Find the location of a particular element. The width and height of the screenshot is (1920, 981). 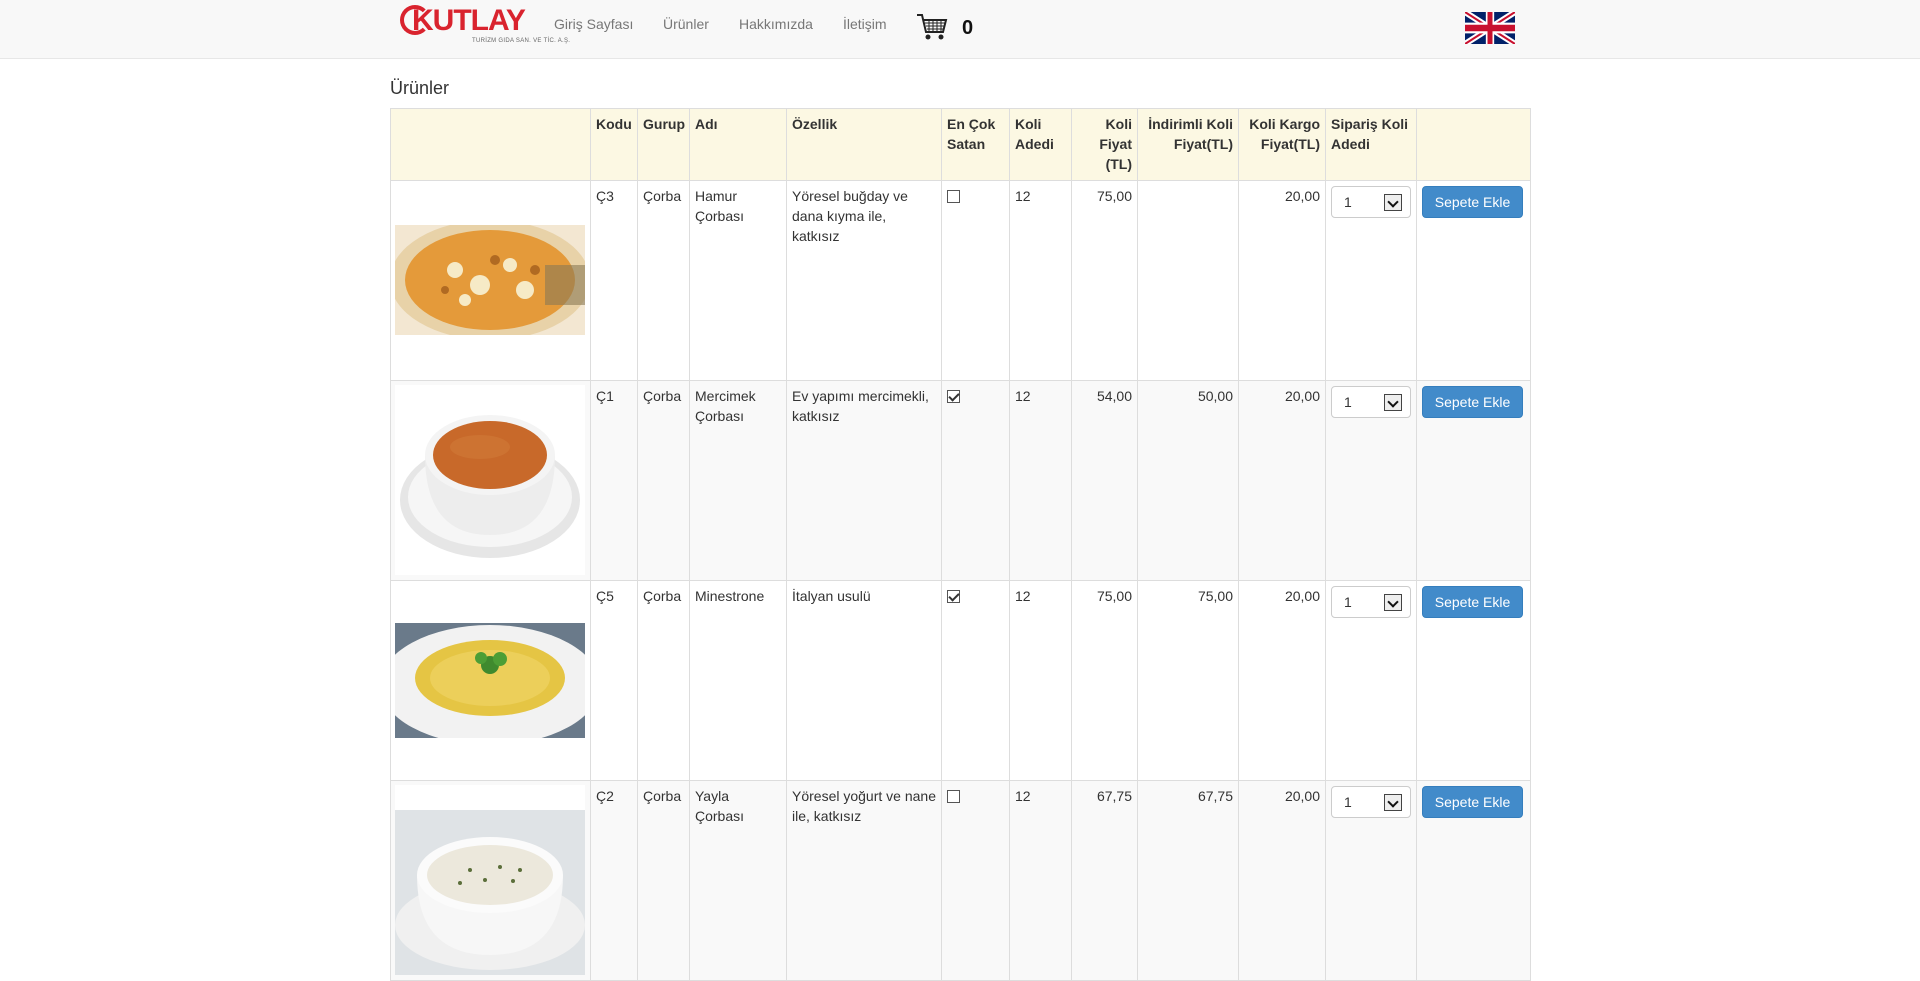

product-feature: İtalyan usulü is located at coordinates (864, 680).